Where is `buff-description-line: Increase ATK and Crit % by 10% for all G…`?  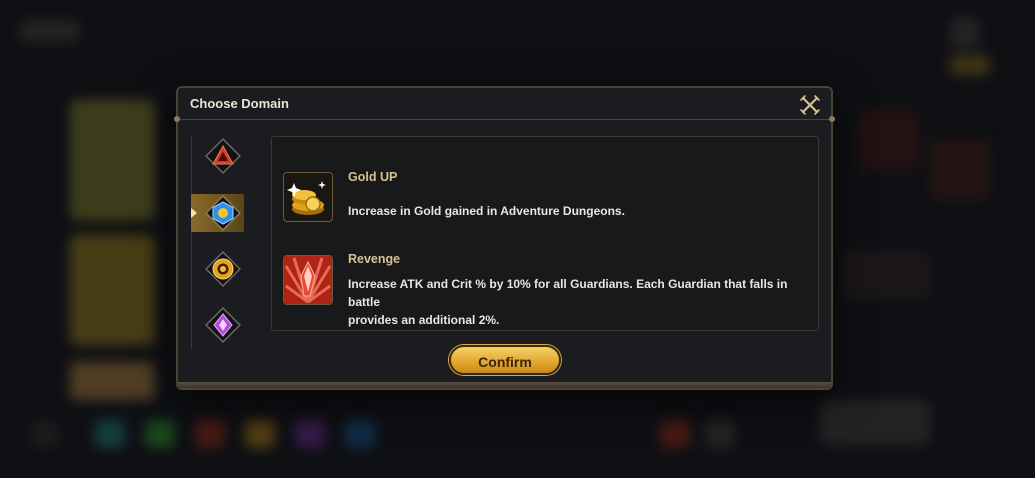 buff-description-line: Increase ATK and Crit % by 10% for all G… is located at coordinates (568, 293).